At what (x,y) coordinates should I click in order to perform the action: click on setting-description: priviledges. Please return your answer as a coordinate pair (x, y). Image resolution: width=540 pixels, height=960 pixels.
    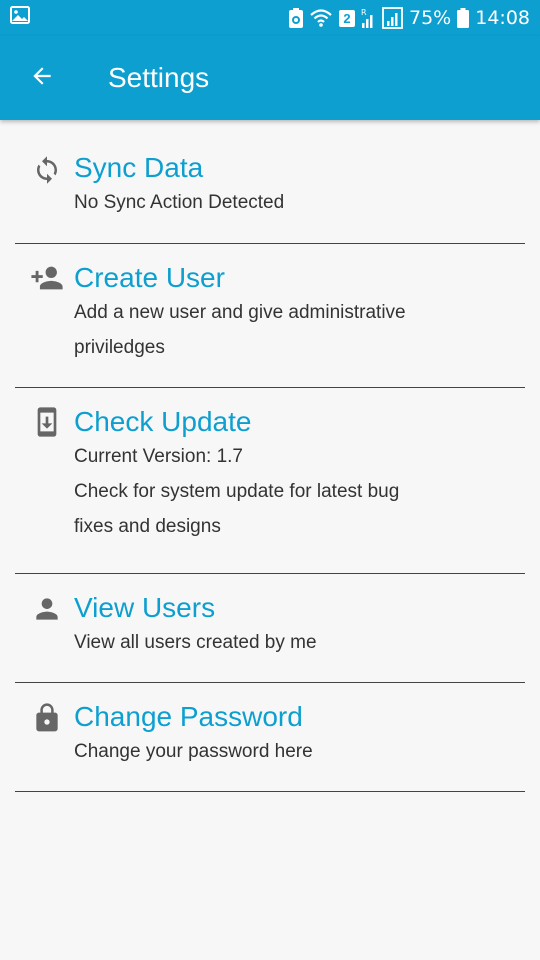
    Looking at the image, I should click on (119, 347).